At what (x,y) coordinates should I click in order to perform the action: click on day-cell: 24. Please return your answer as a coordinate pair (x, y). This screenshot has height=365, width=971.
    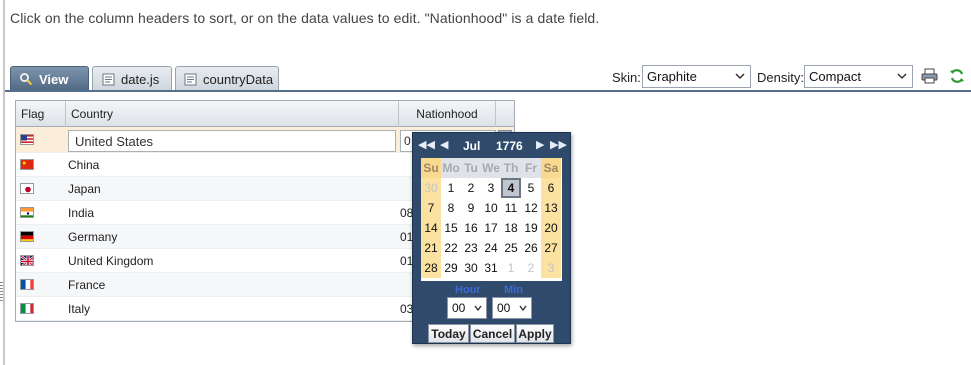
    Looking at the image, I should click on (491, 248).